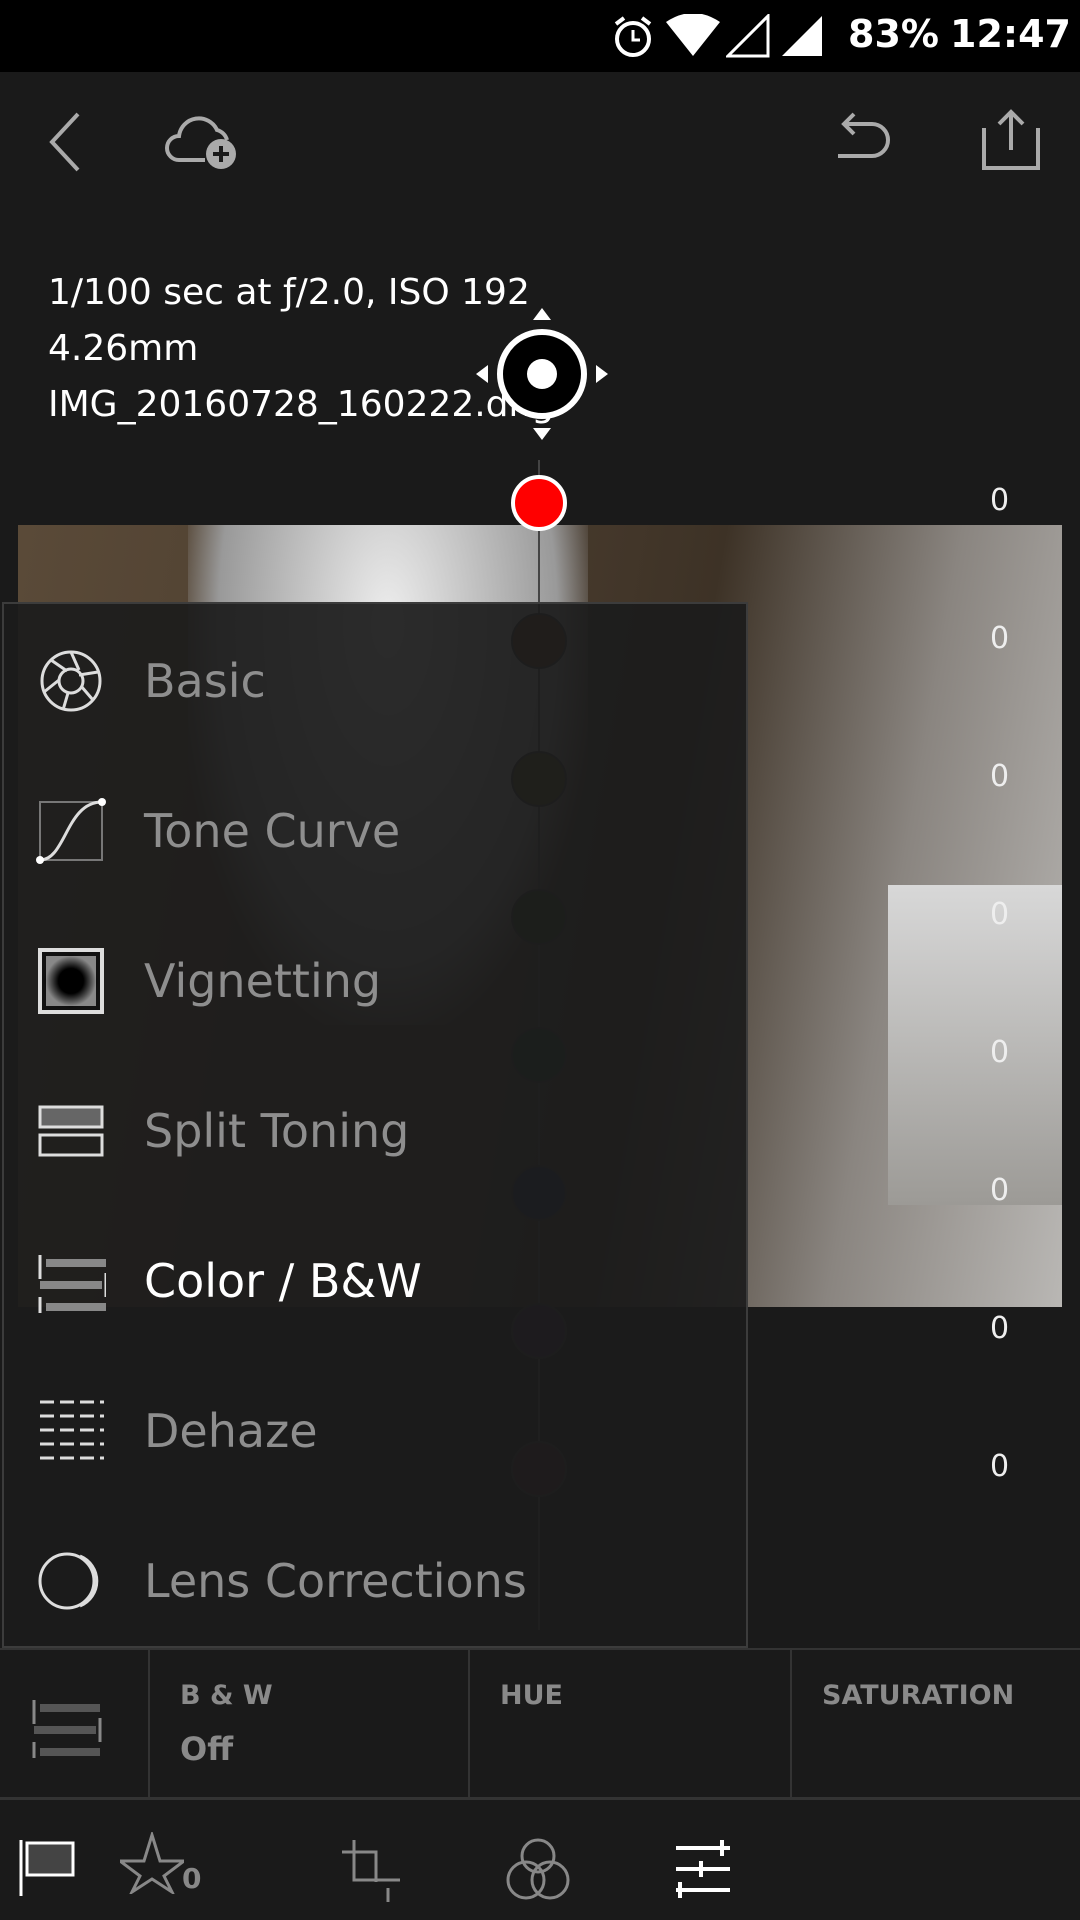  Describe the element at coordinates (375, 681) in the screenshot. I see `menu-item-basic: Basic` at that location.